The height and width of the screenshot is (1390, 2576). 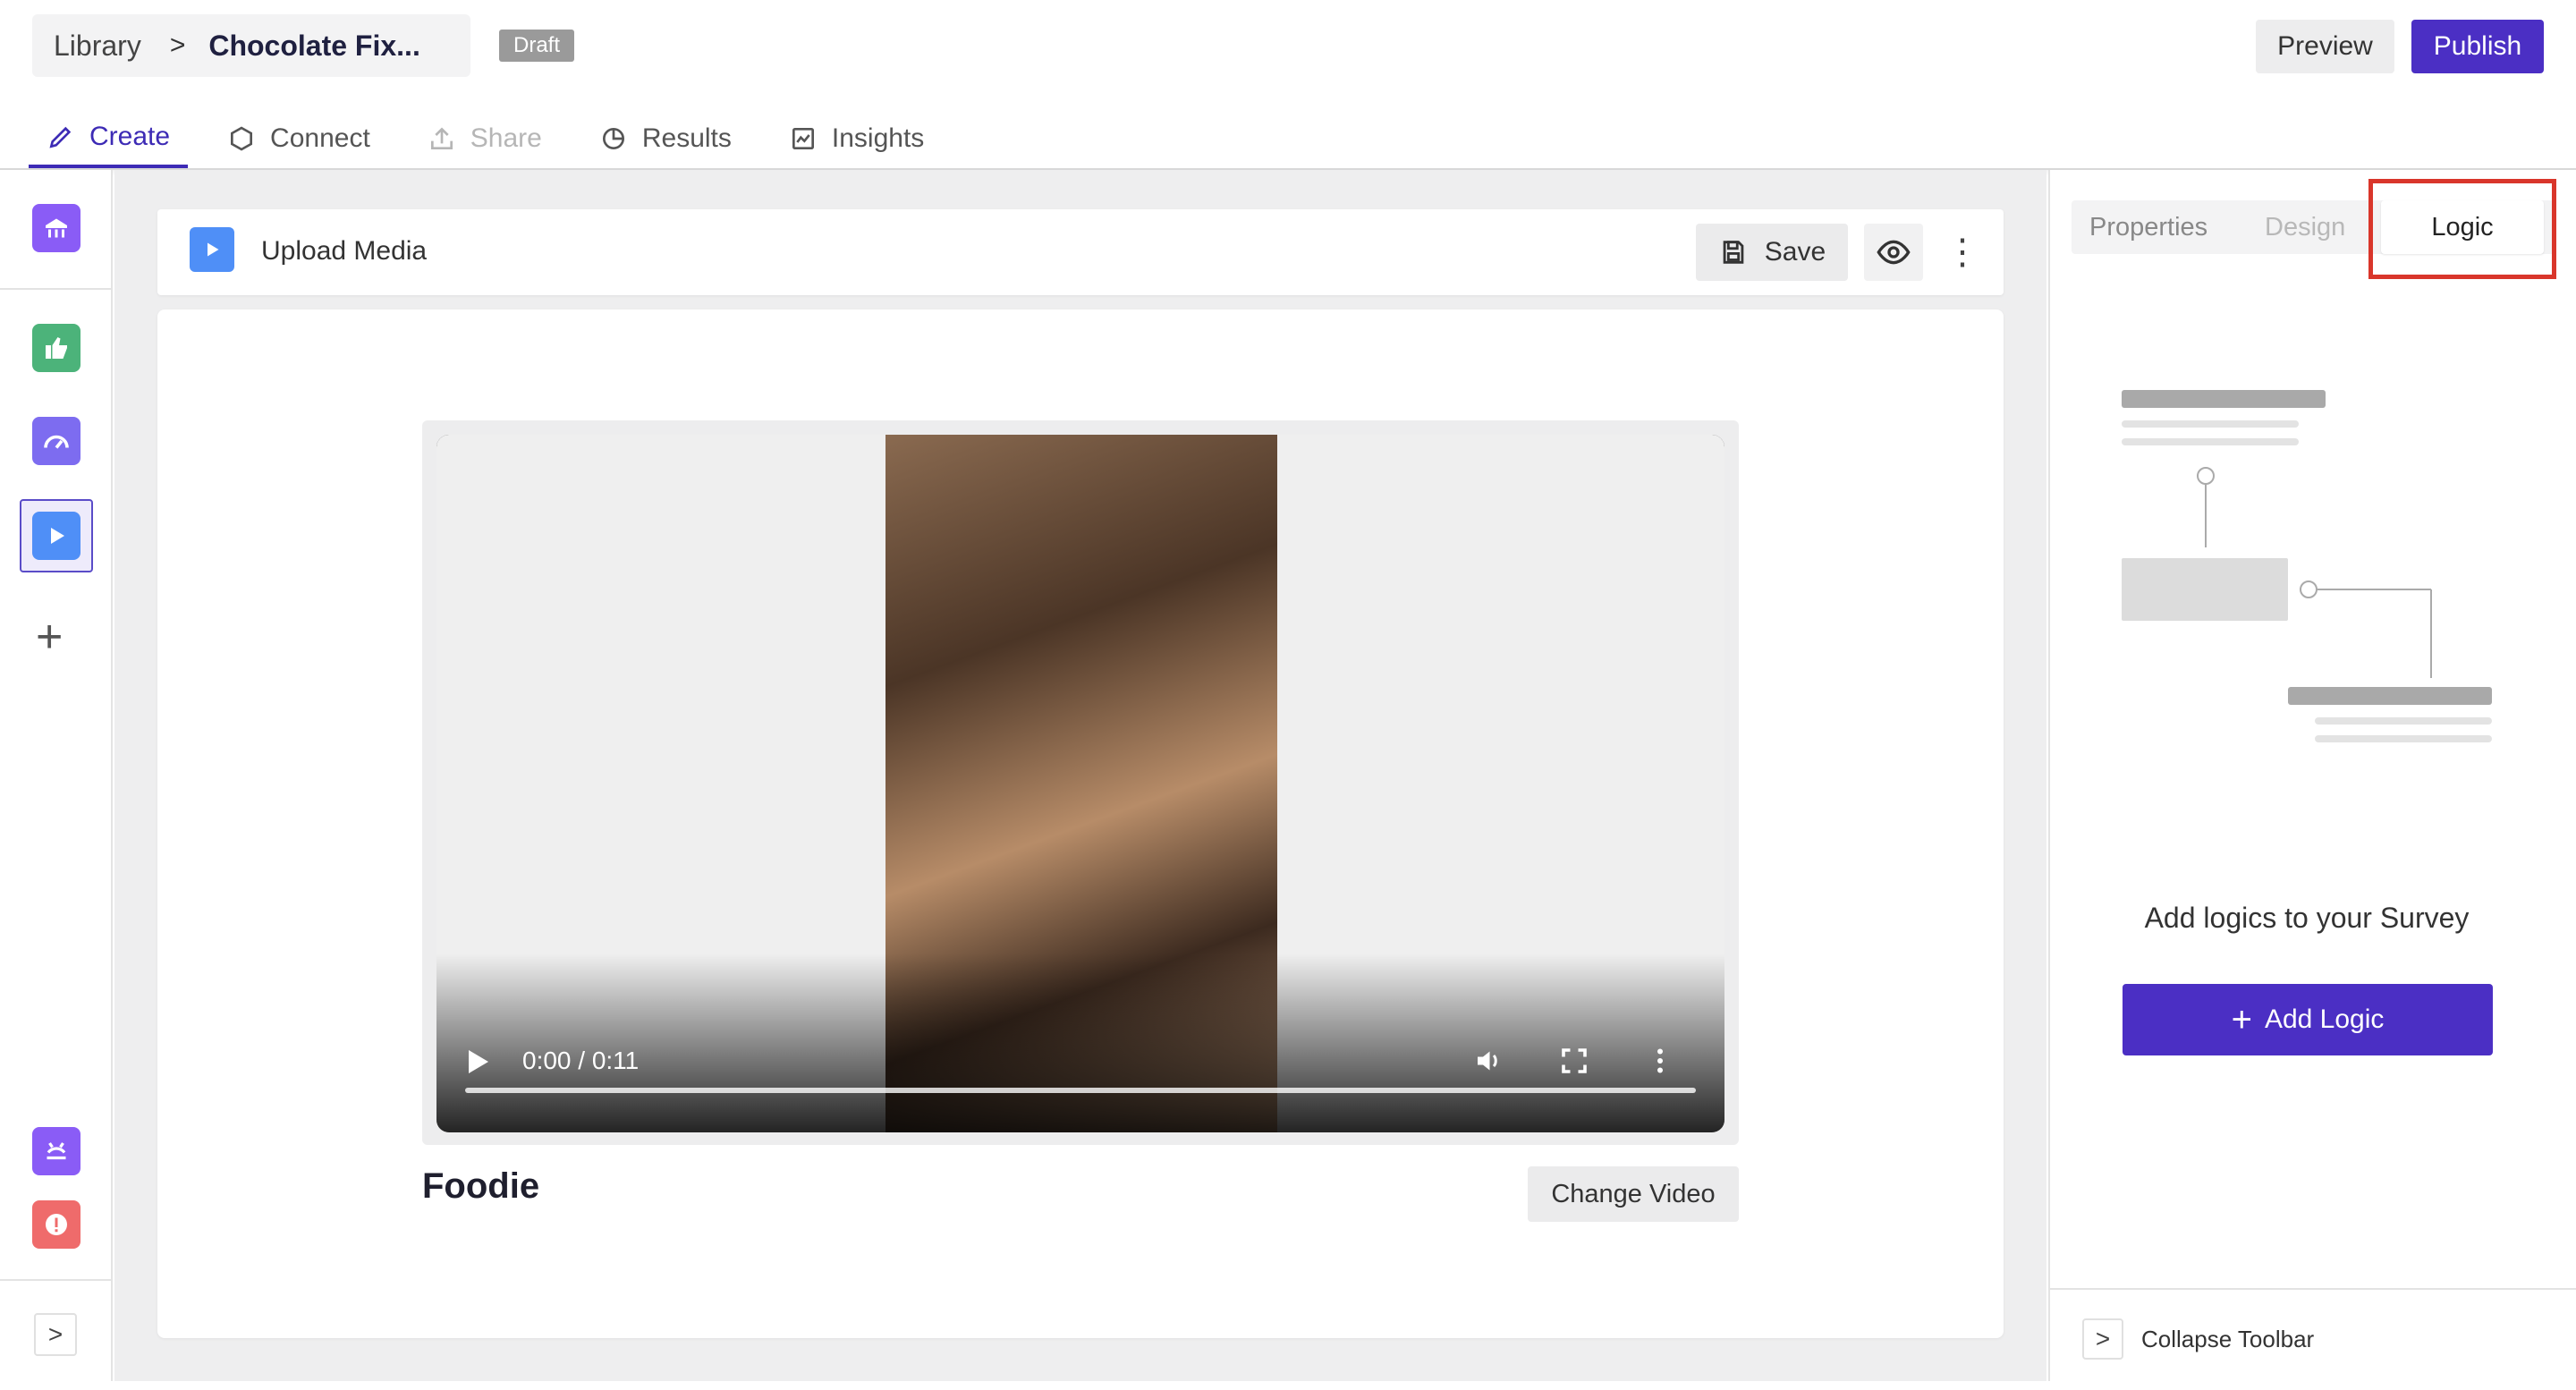 I want to click on thank-you-icon, so click(x=56, y=1151).